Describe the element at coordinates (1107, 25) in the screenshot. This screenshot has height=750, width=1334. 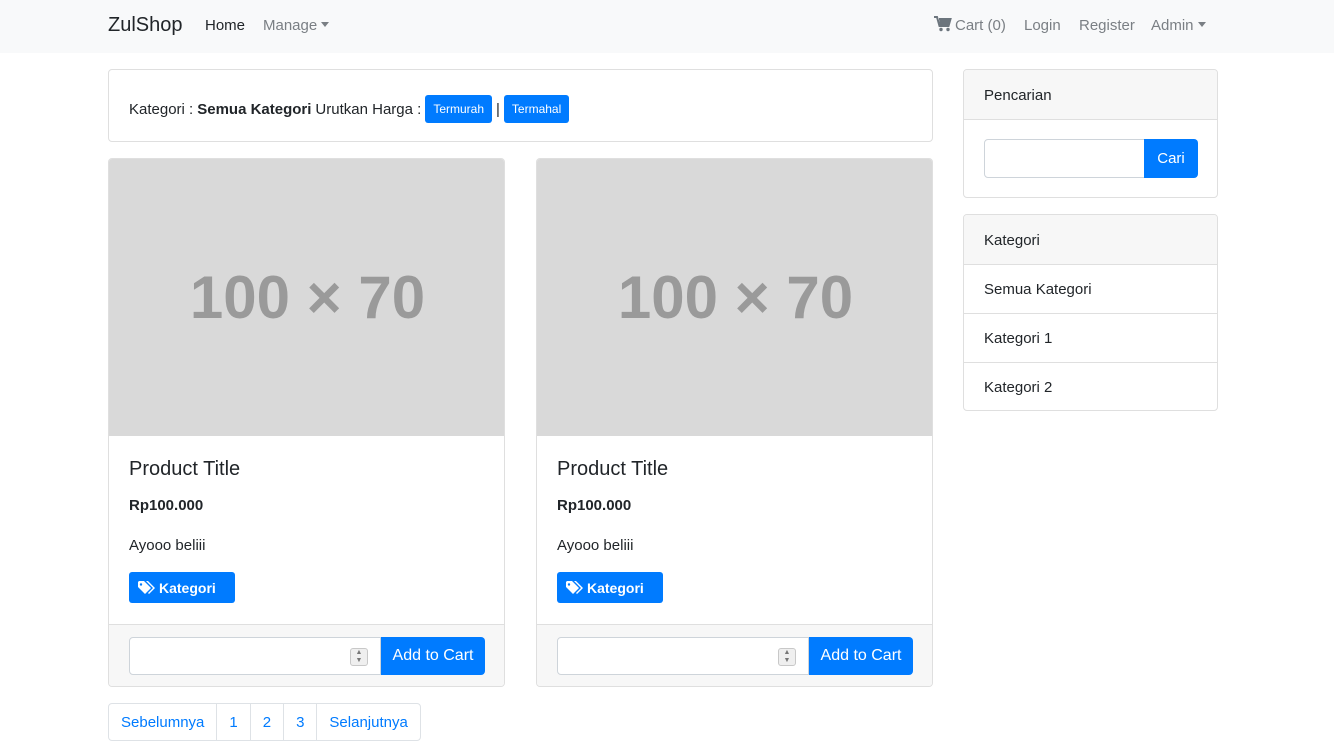
I see `nav-register: Register` at that location.